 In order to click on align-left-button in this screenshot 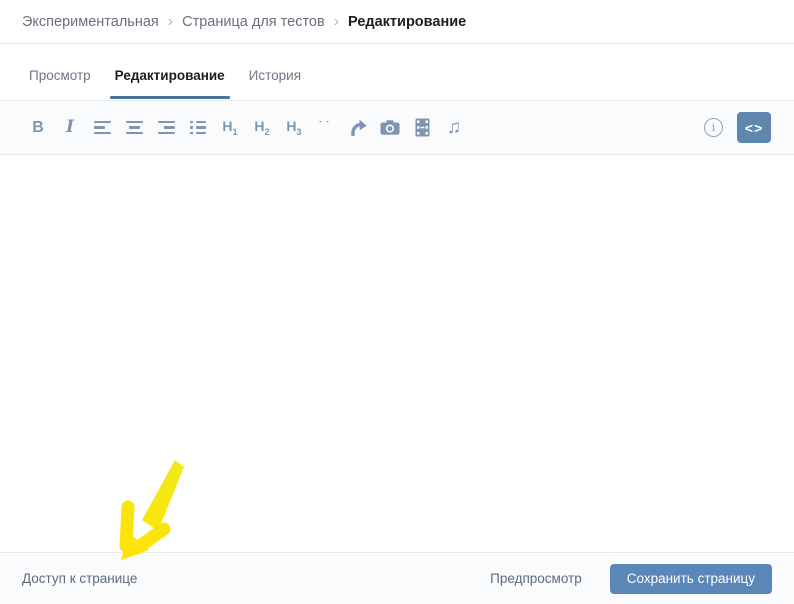, I will do `click(102, 128)`.